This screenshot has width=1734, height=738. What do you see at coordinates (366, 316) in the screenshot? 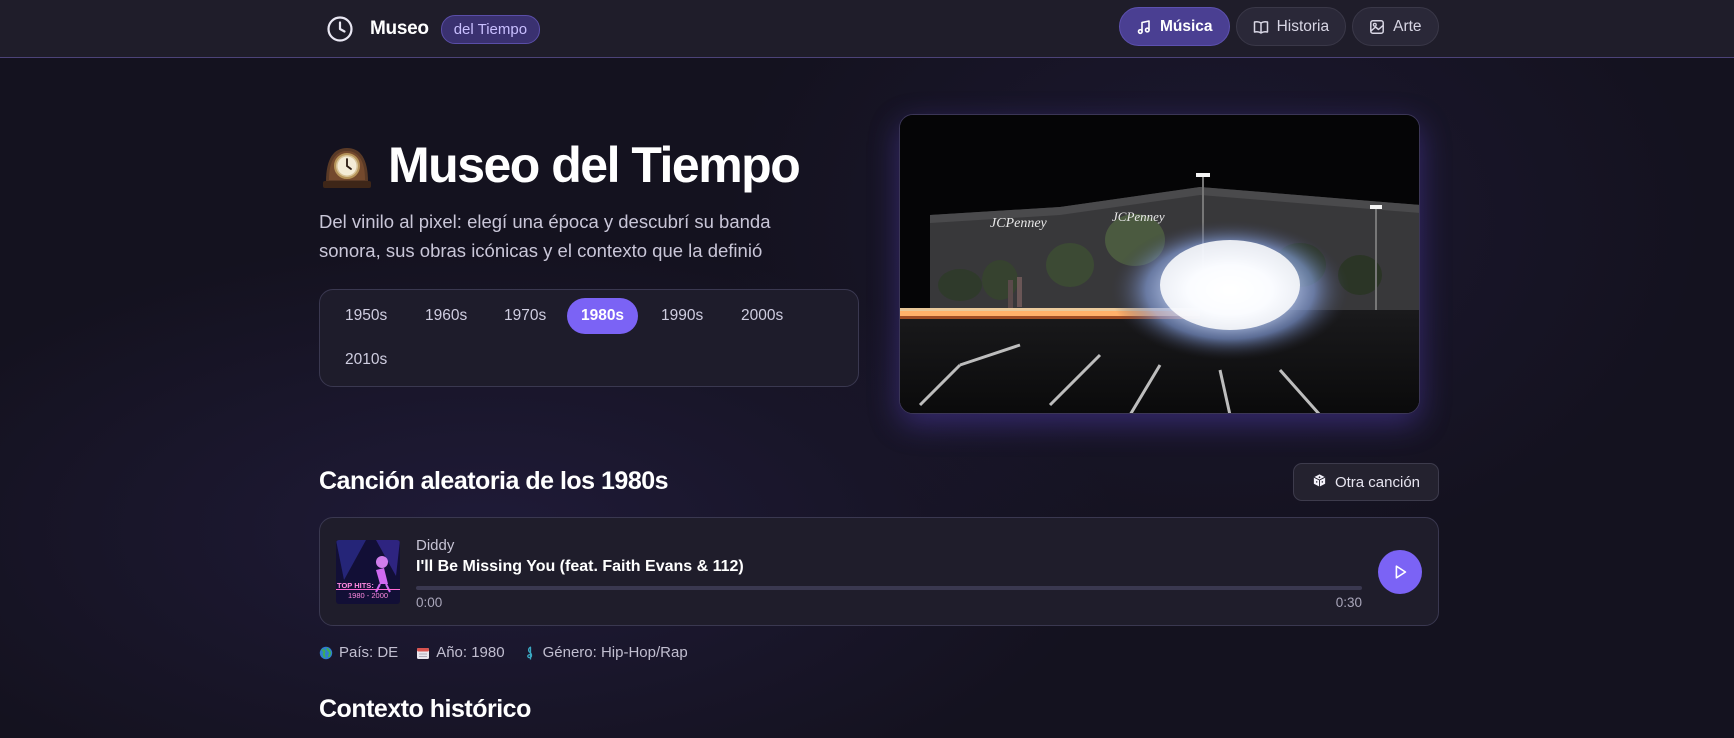
I see `decade-1950s: 1950s` at bounding box center [366, 316].